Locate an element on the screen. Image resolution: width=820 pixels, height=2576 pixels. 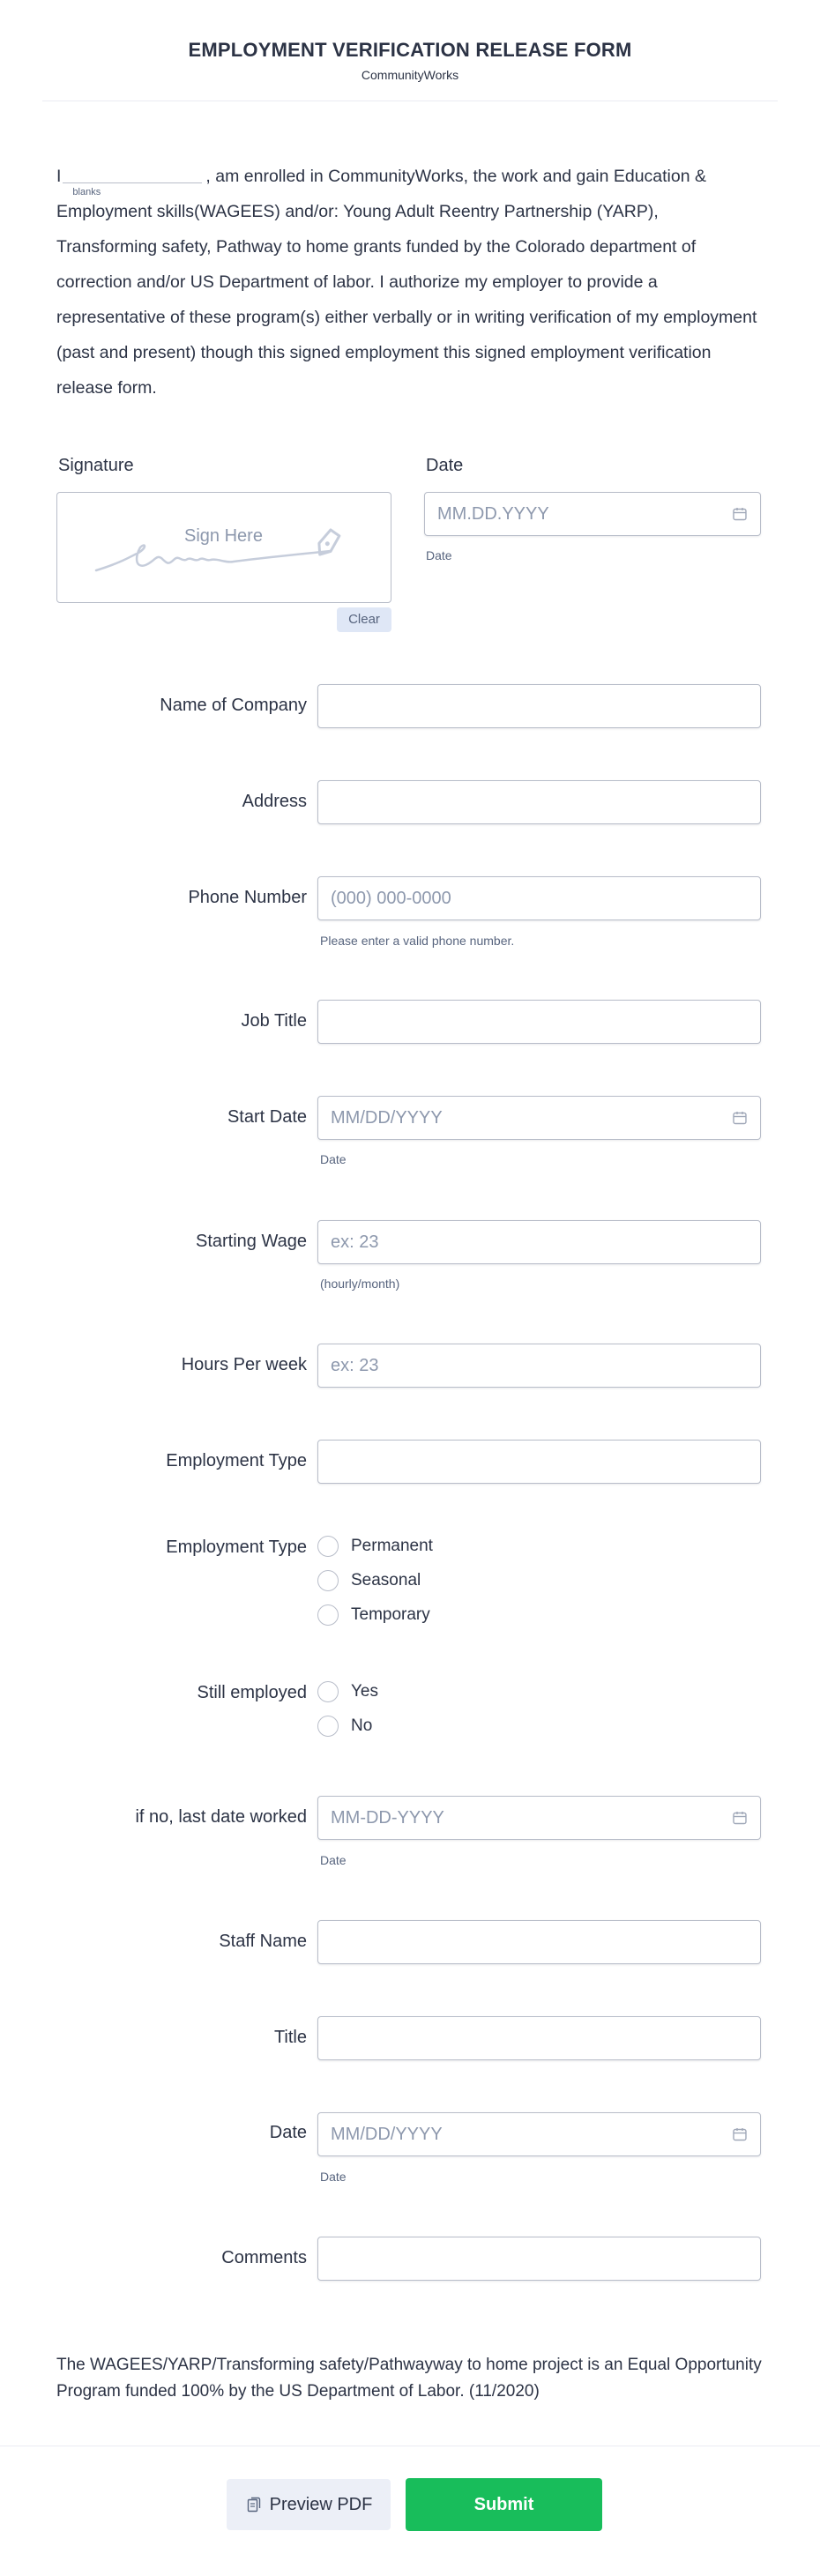
radio-option-no: No is located at coordinates (344, 1726).